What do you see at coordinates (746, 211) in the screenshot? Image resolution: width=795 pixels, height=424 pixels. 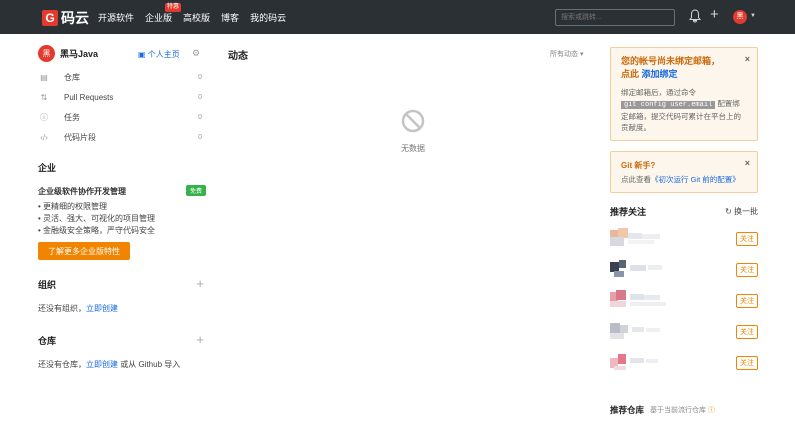 I see `refresh-label: 换一批` at bounding box center [746, 211].